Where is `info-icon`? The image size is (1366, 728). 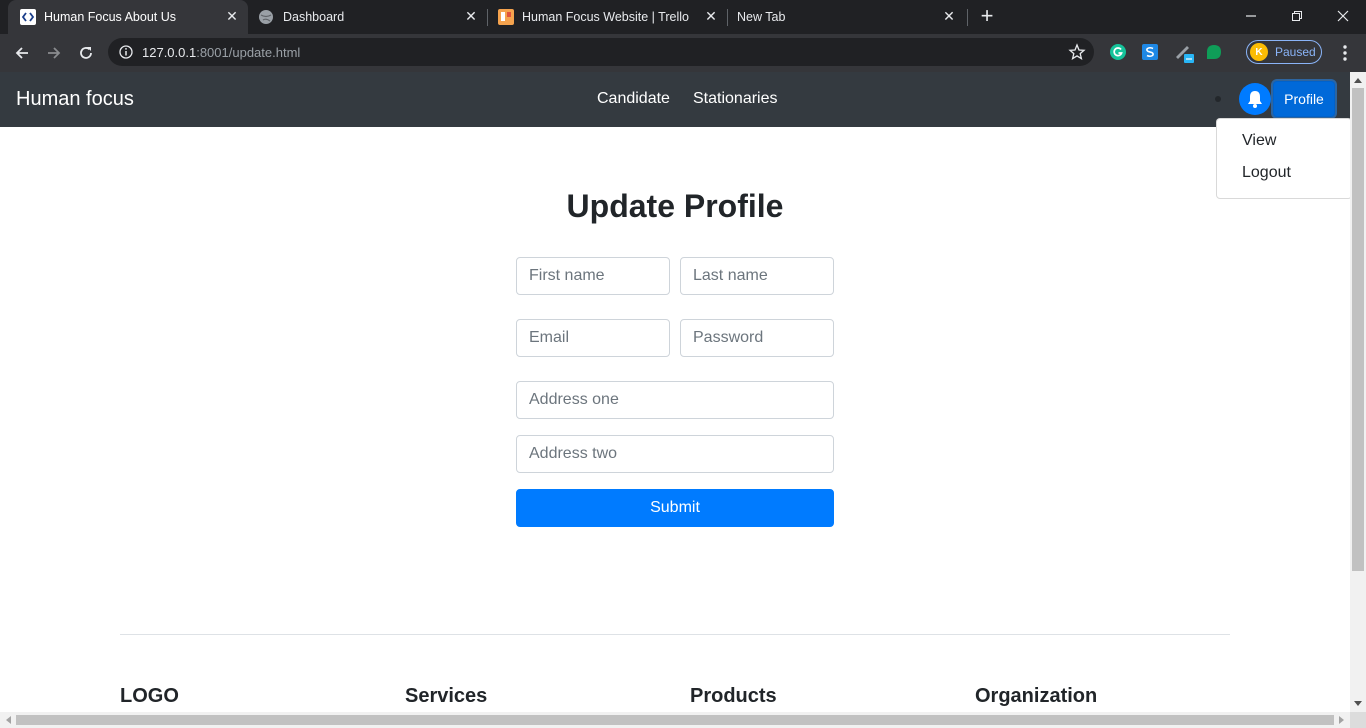
info-icon is located at coordinates (126, 52).